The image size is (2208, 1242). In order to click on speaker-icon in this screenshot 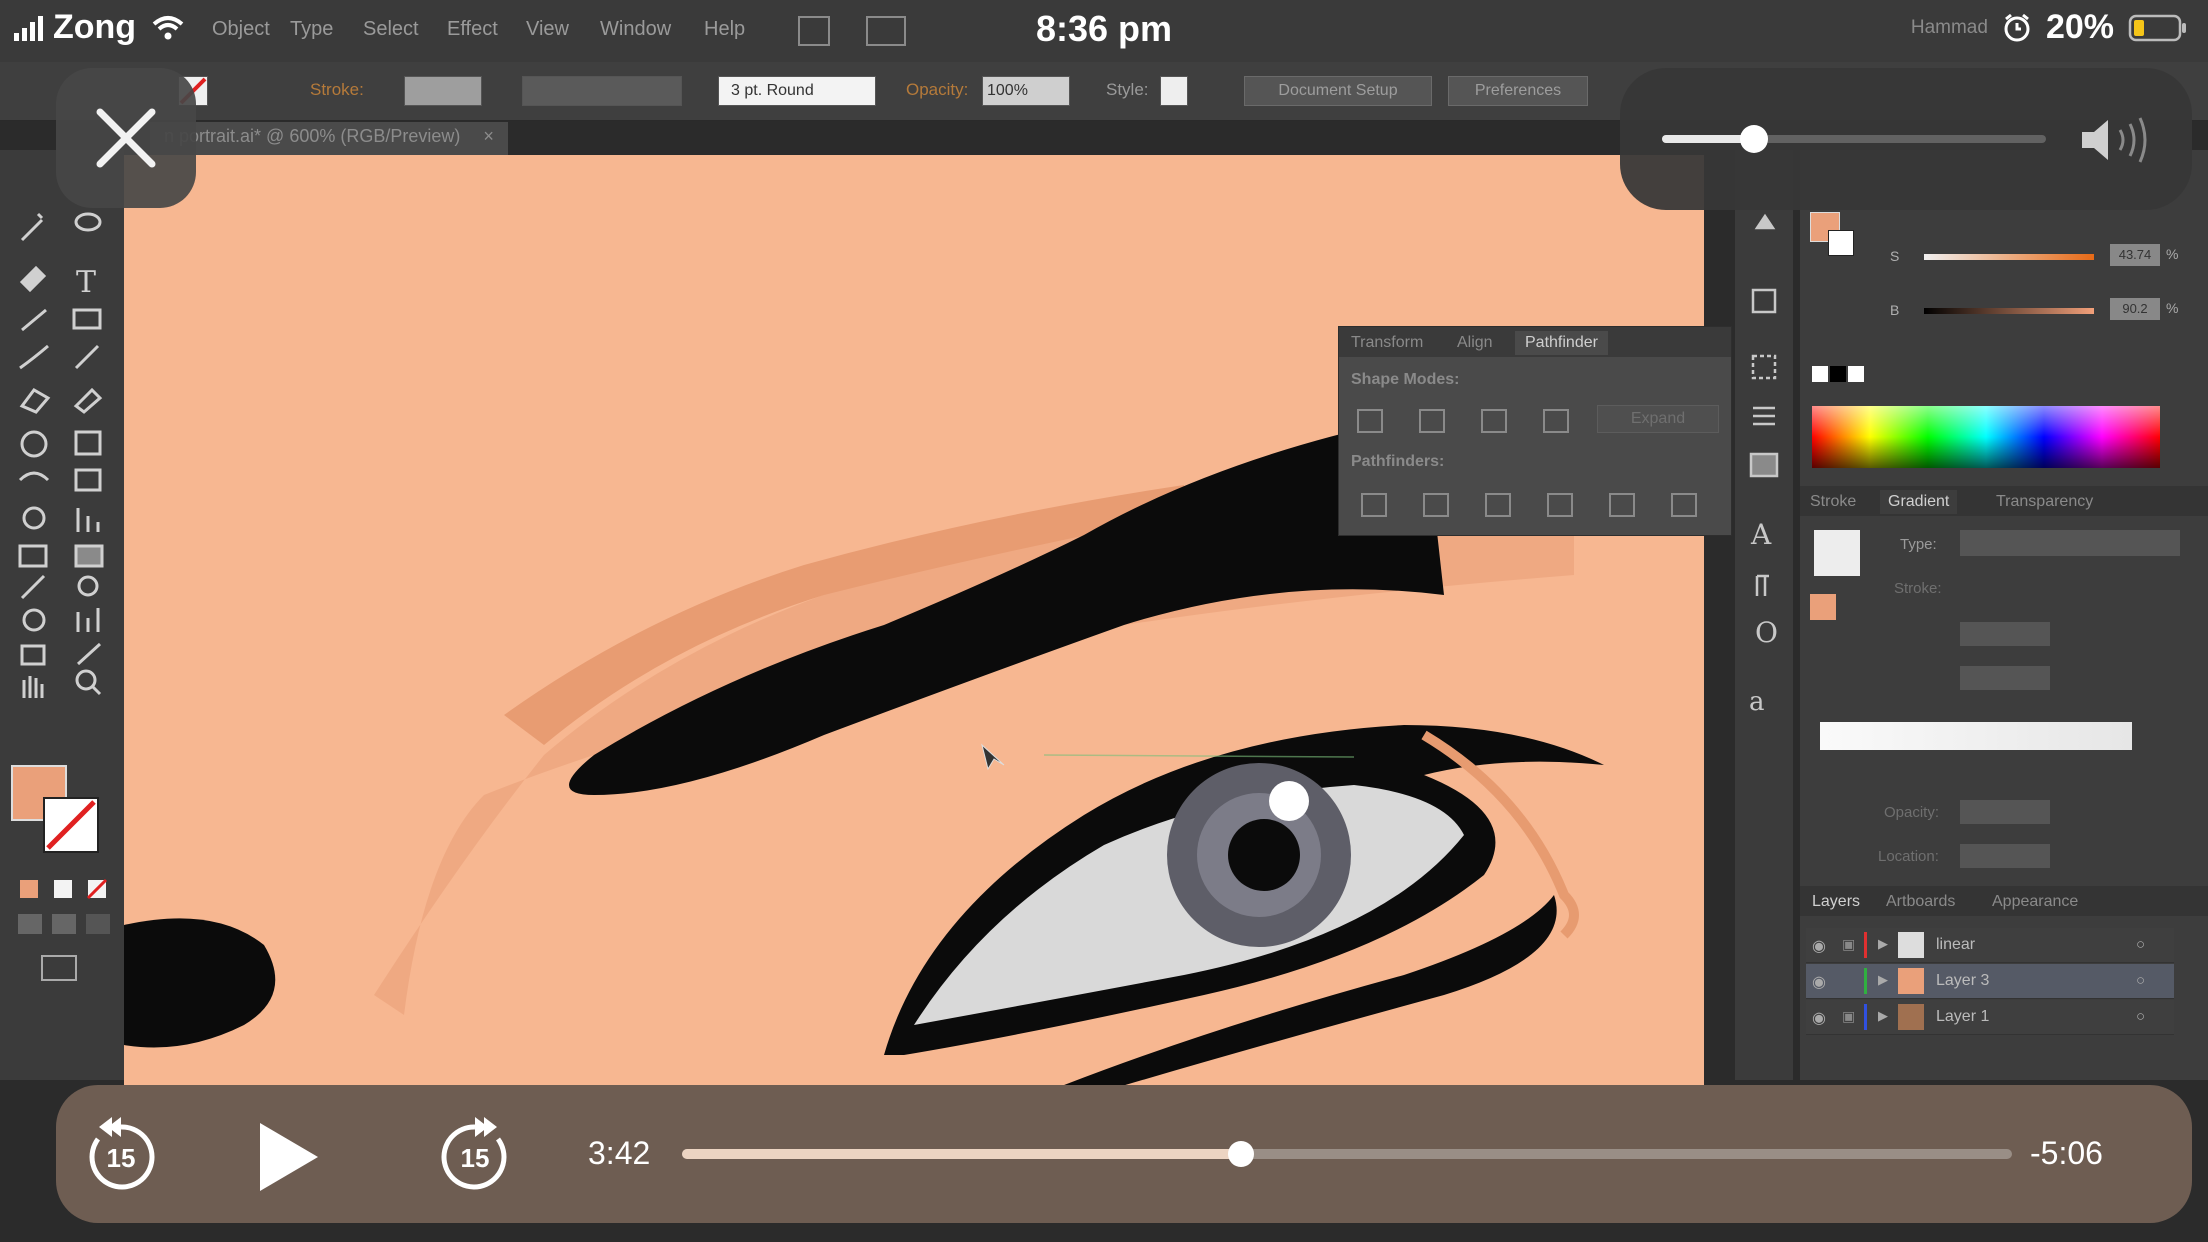, I will do `click(2116, 140)`.